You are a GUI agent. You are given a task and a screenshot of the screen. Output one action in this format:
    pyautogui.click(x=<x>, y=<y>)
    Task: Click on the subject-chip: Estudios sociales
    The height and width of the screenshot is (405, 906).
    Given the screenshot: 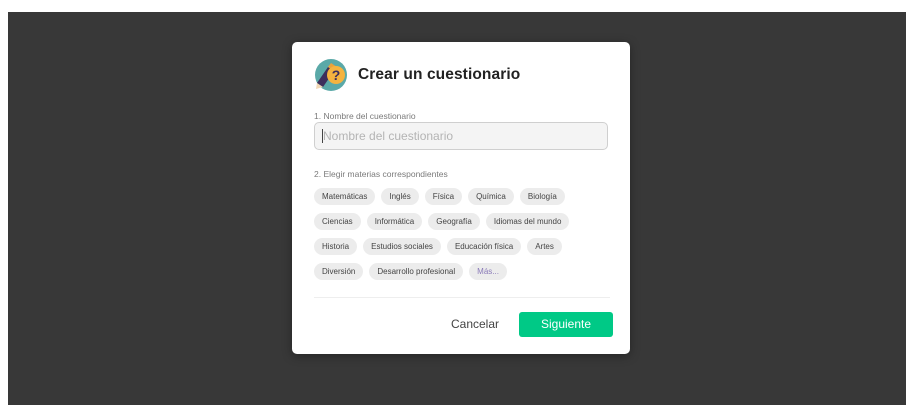 What is the action you would take?
    pyautogui.click(x=402, y=246)
    